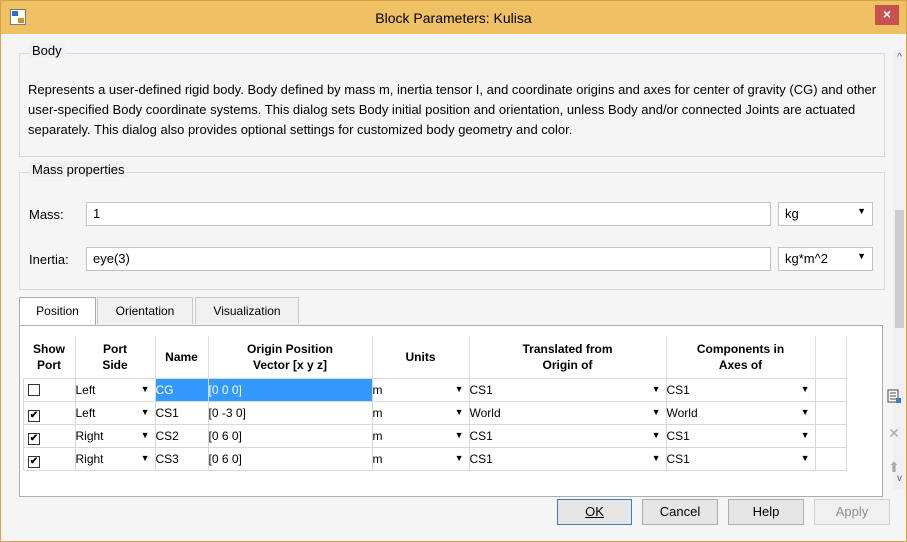 Image resolution: width=907 pixels, height=542 pixels. What do you see at coordinates (46, 214) in the screenshot?
I see `mass-label: Mass:` at bounding box center [46, 214].